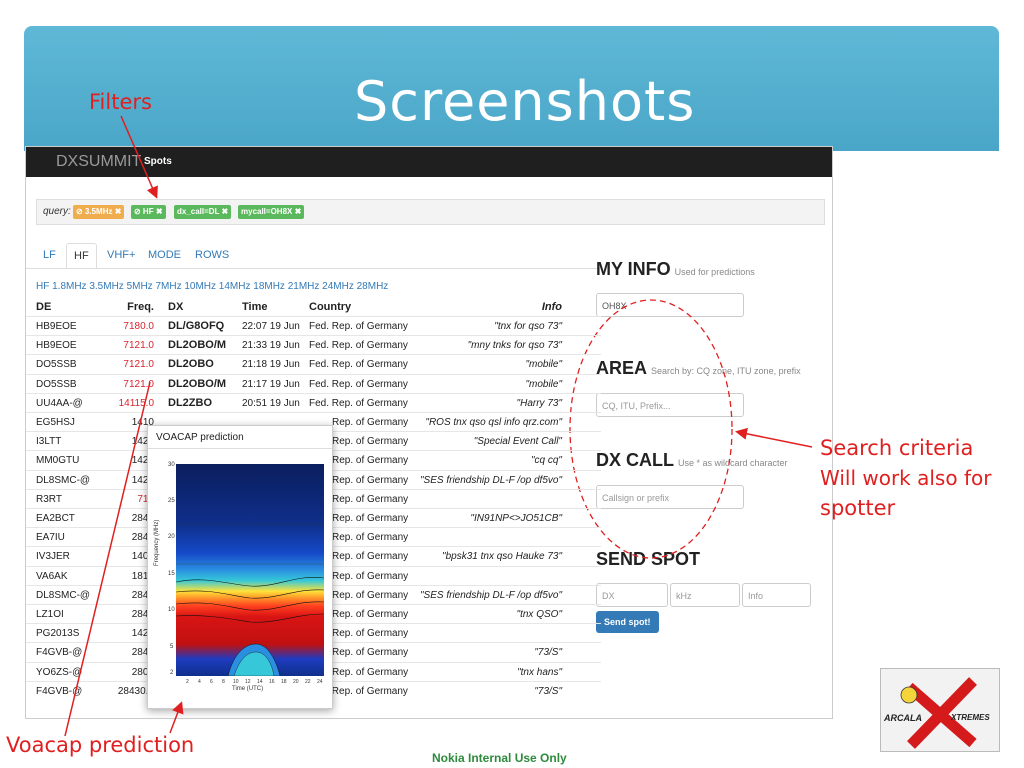 The image size is (1024, 768). Describe the element at coordinates (705, 595) in the screenshot. I see `send-spot-khz-input: kHz` at that location.